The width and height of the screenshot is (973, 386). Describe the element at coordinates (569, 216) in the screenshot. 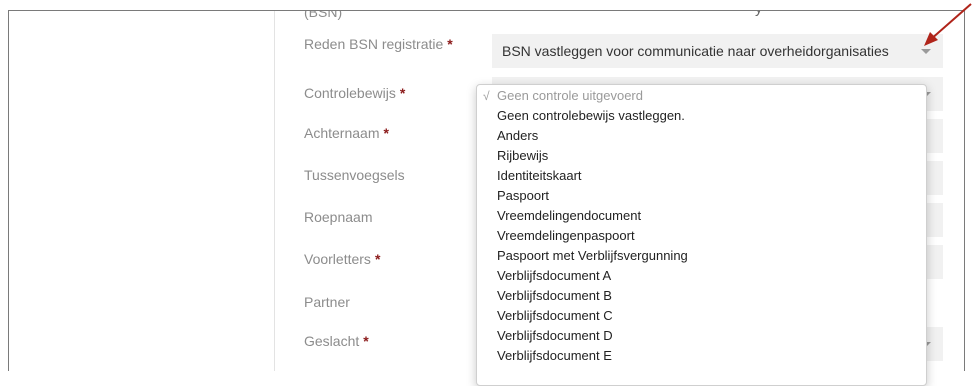

I see `dropdown-option: Vreemdelingendocument` at that location.